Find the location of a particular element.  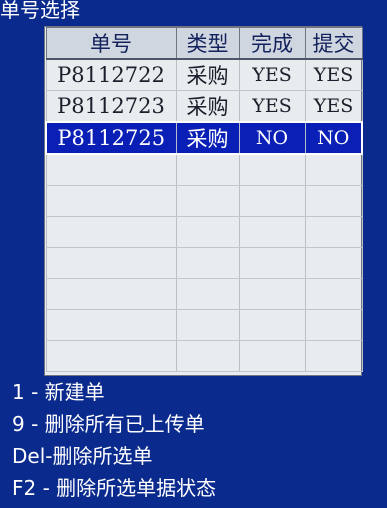

table-row: P8112723 采购 YES YES is located at coordinates (204, 106).